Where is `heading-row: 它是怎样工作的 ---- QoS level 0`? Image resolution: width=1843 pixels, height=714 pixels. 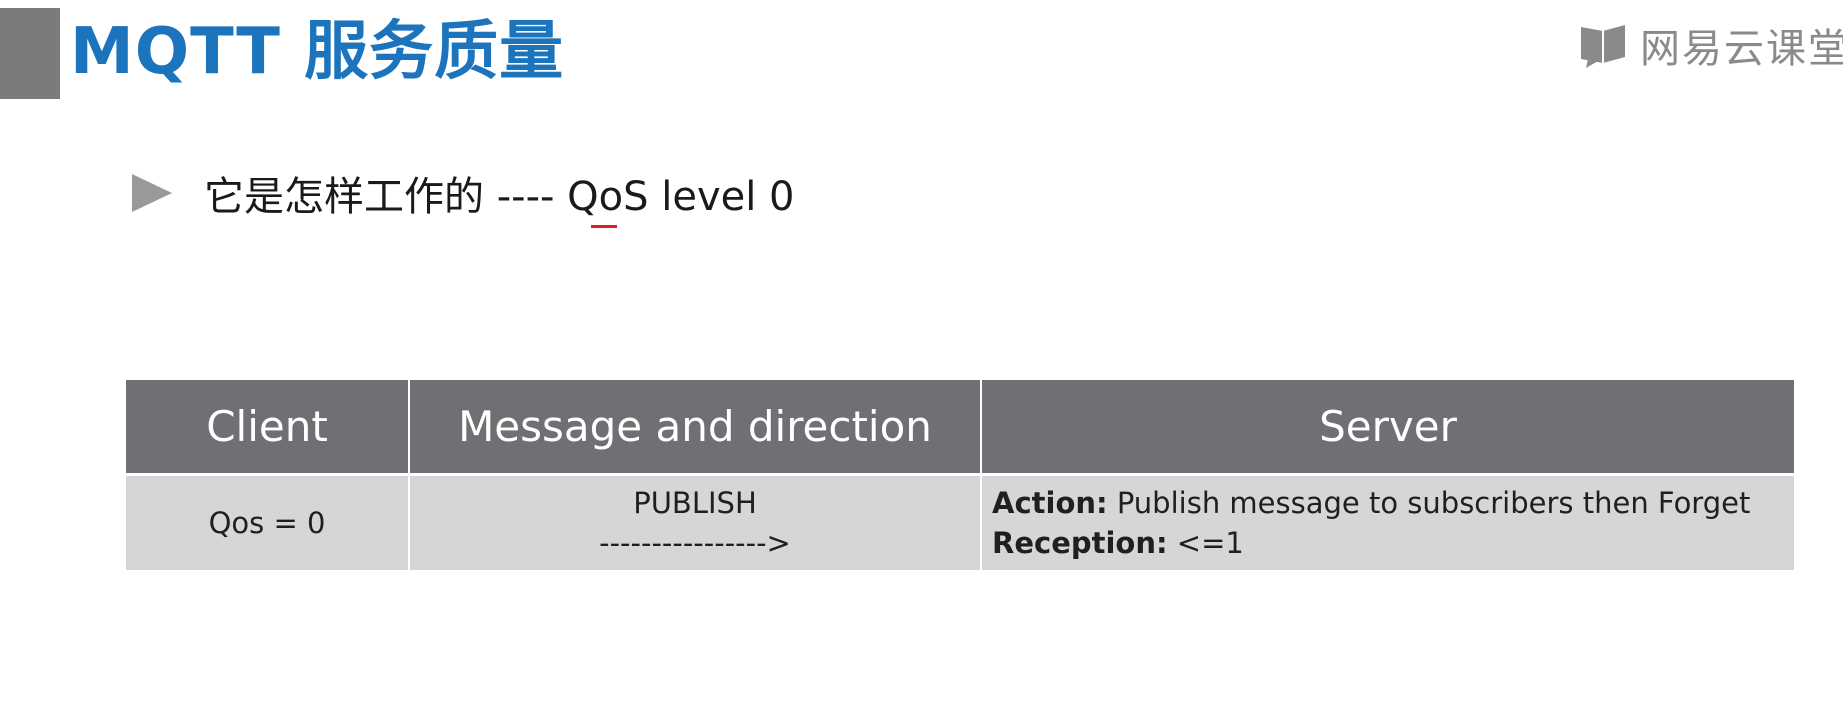 heading-row: 它是怎样工作的 ---- QoS level 0 is located at coordinates (462, 193).